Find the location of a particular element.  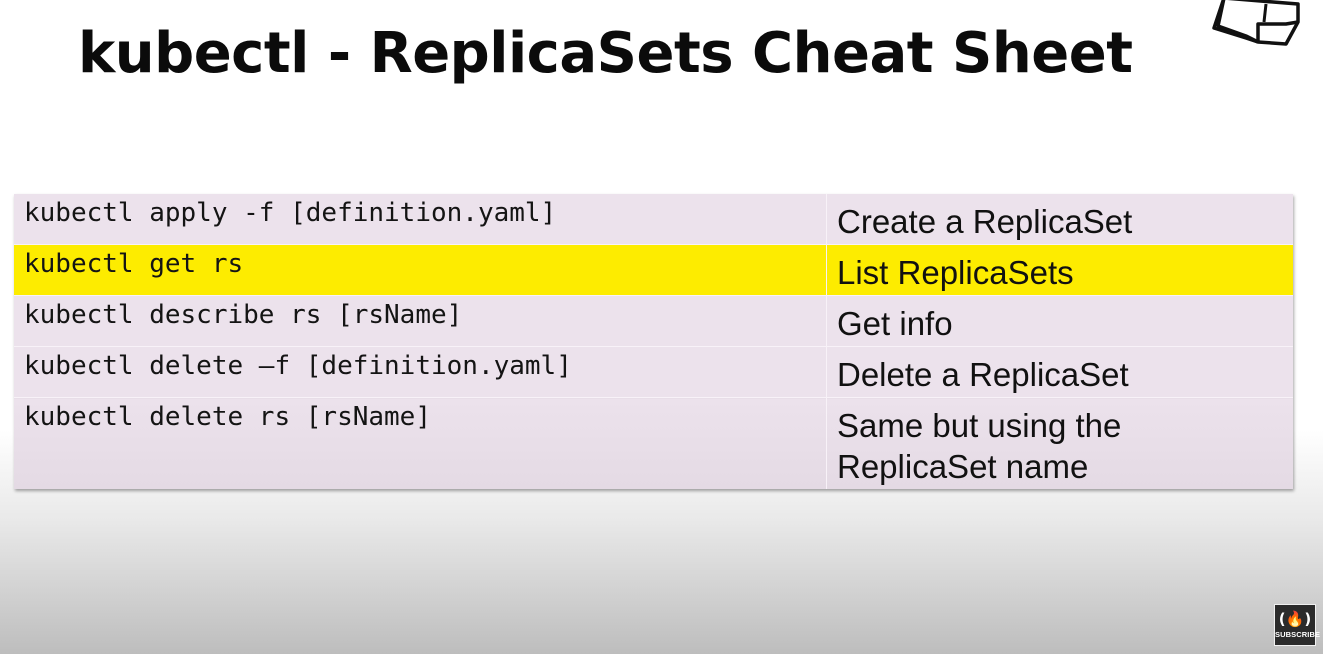

command-text: kubectl apply -f [definition.yaml] is located at coordinates (290, 213).